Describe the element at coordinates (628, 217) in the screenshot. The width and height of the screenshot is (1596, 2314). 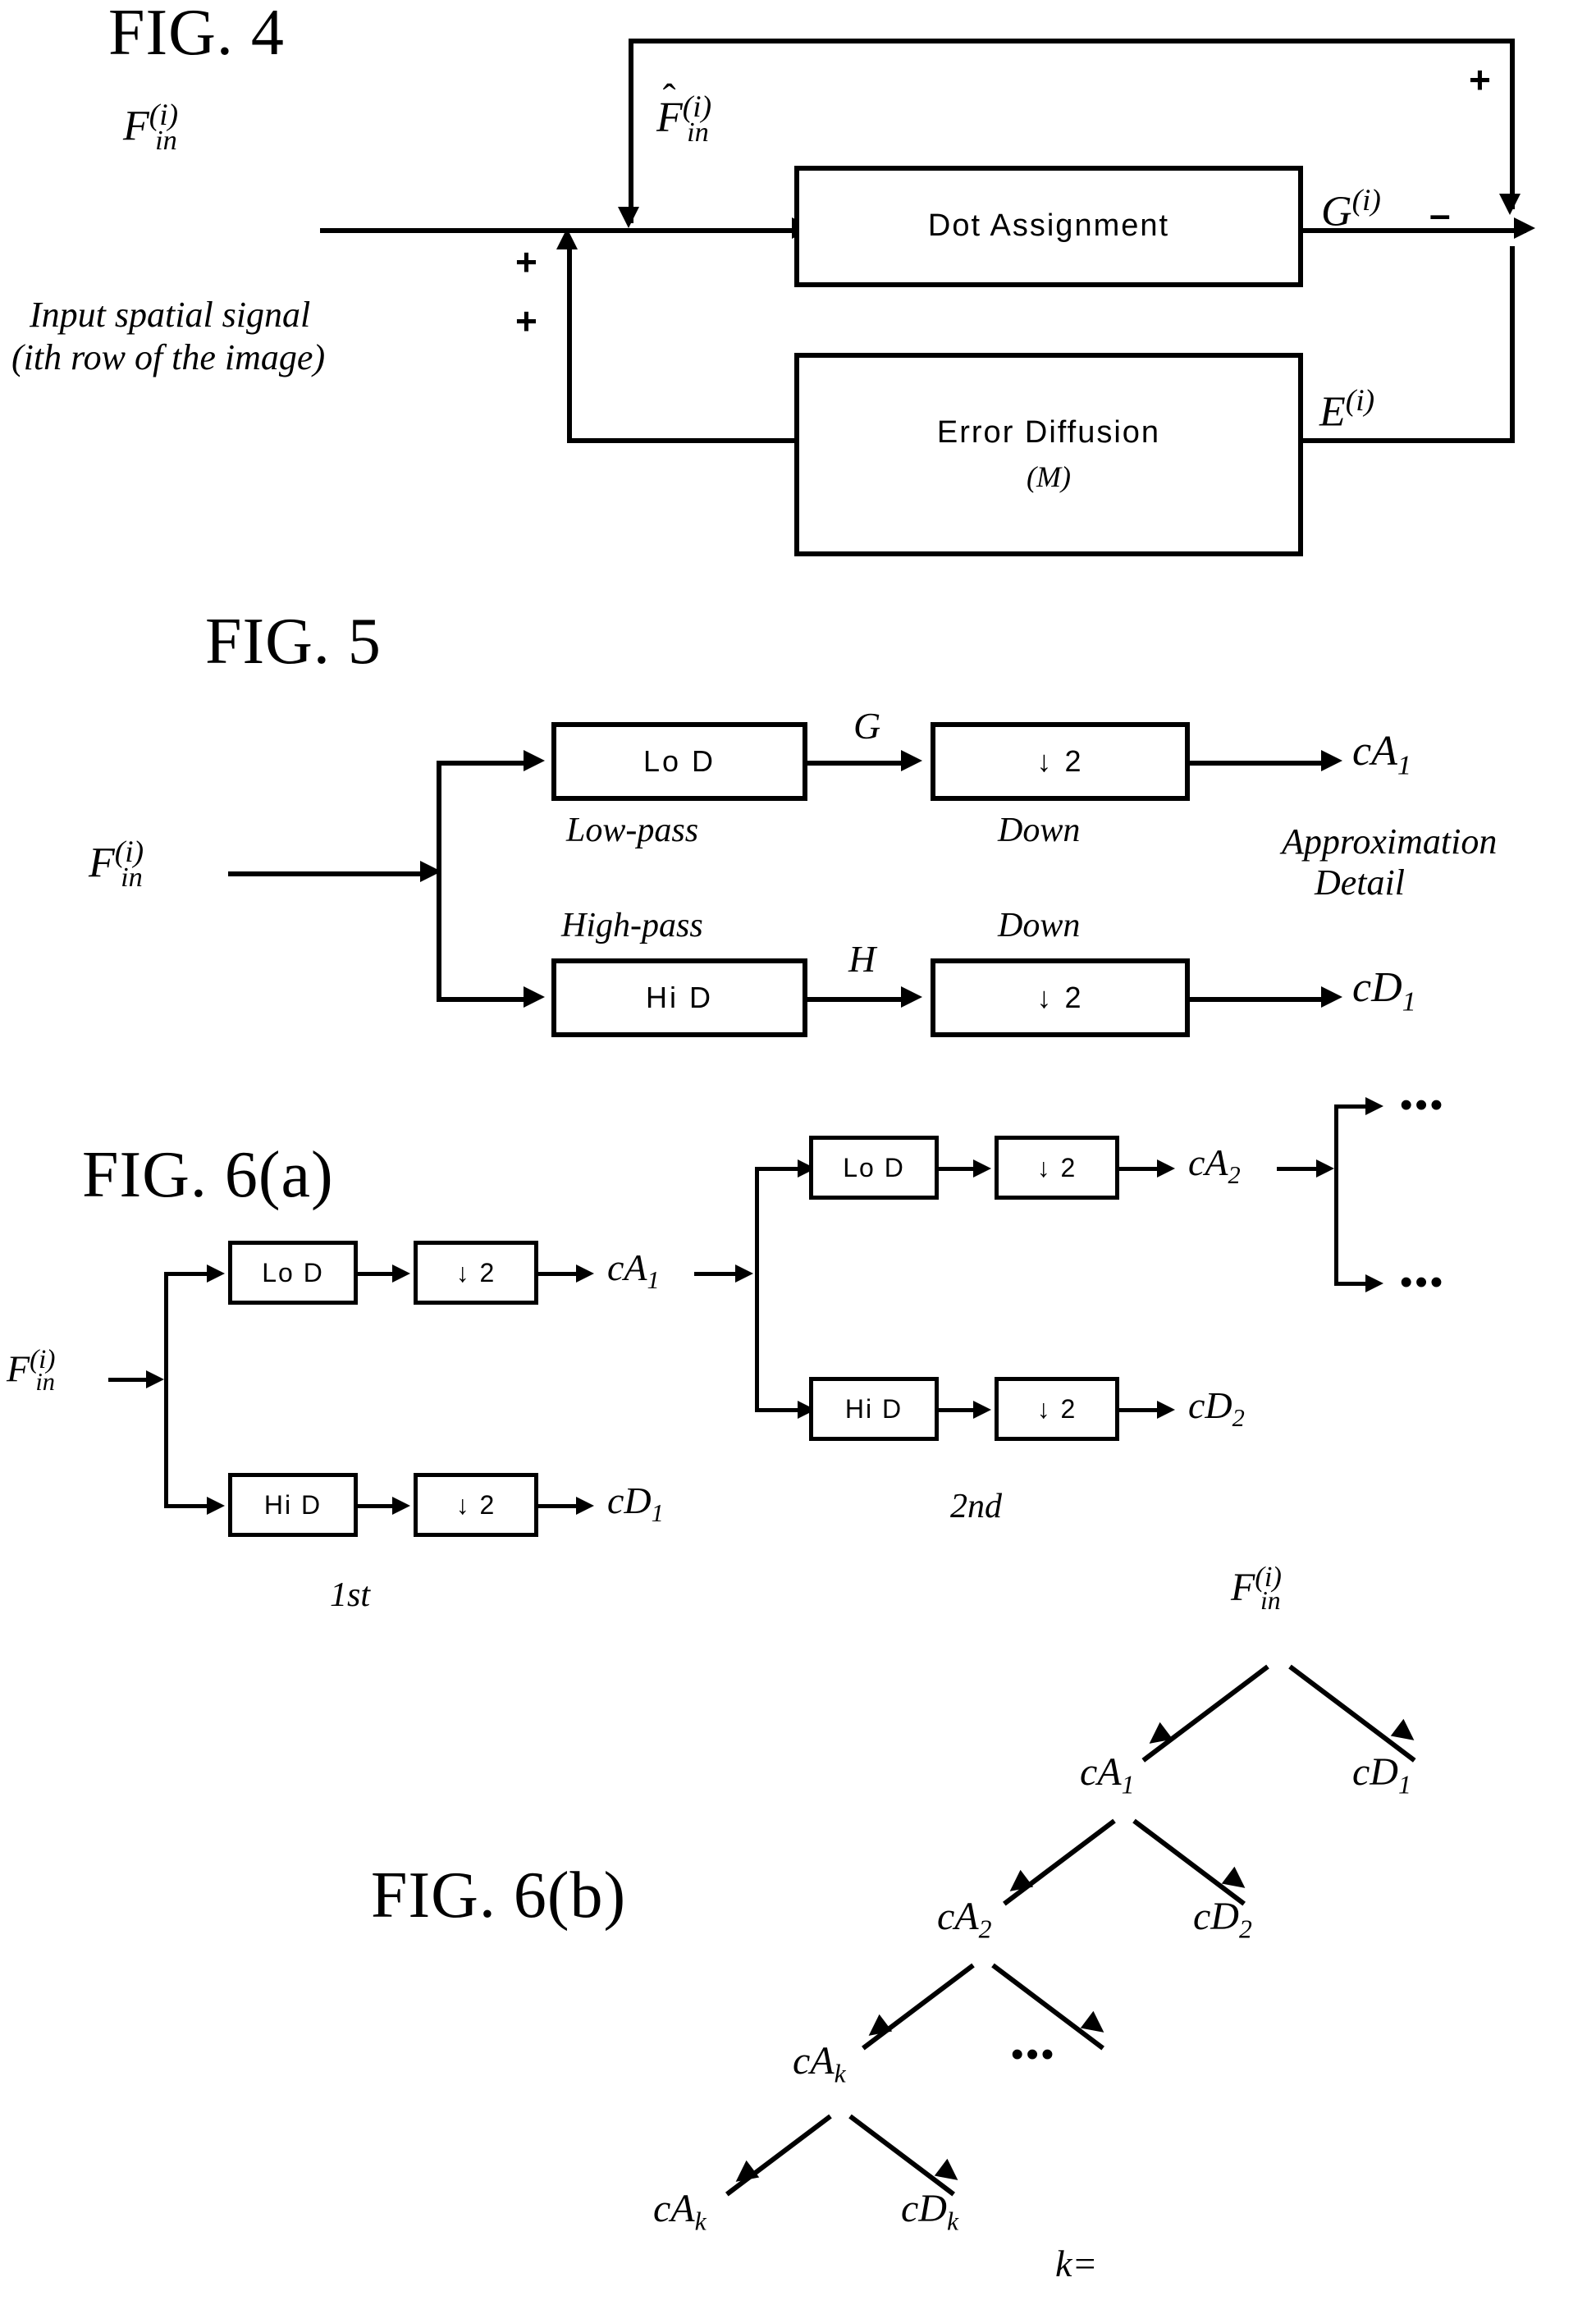
I see `fig4-hat-branch-arrowhead` at that location.